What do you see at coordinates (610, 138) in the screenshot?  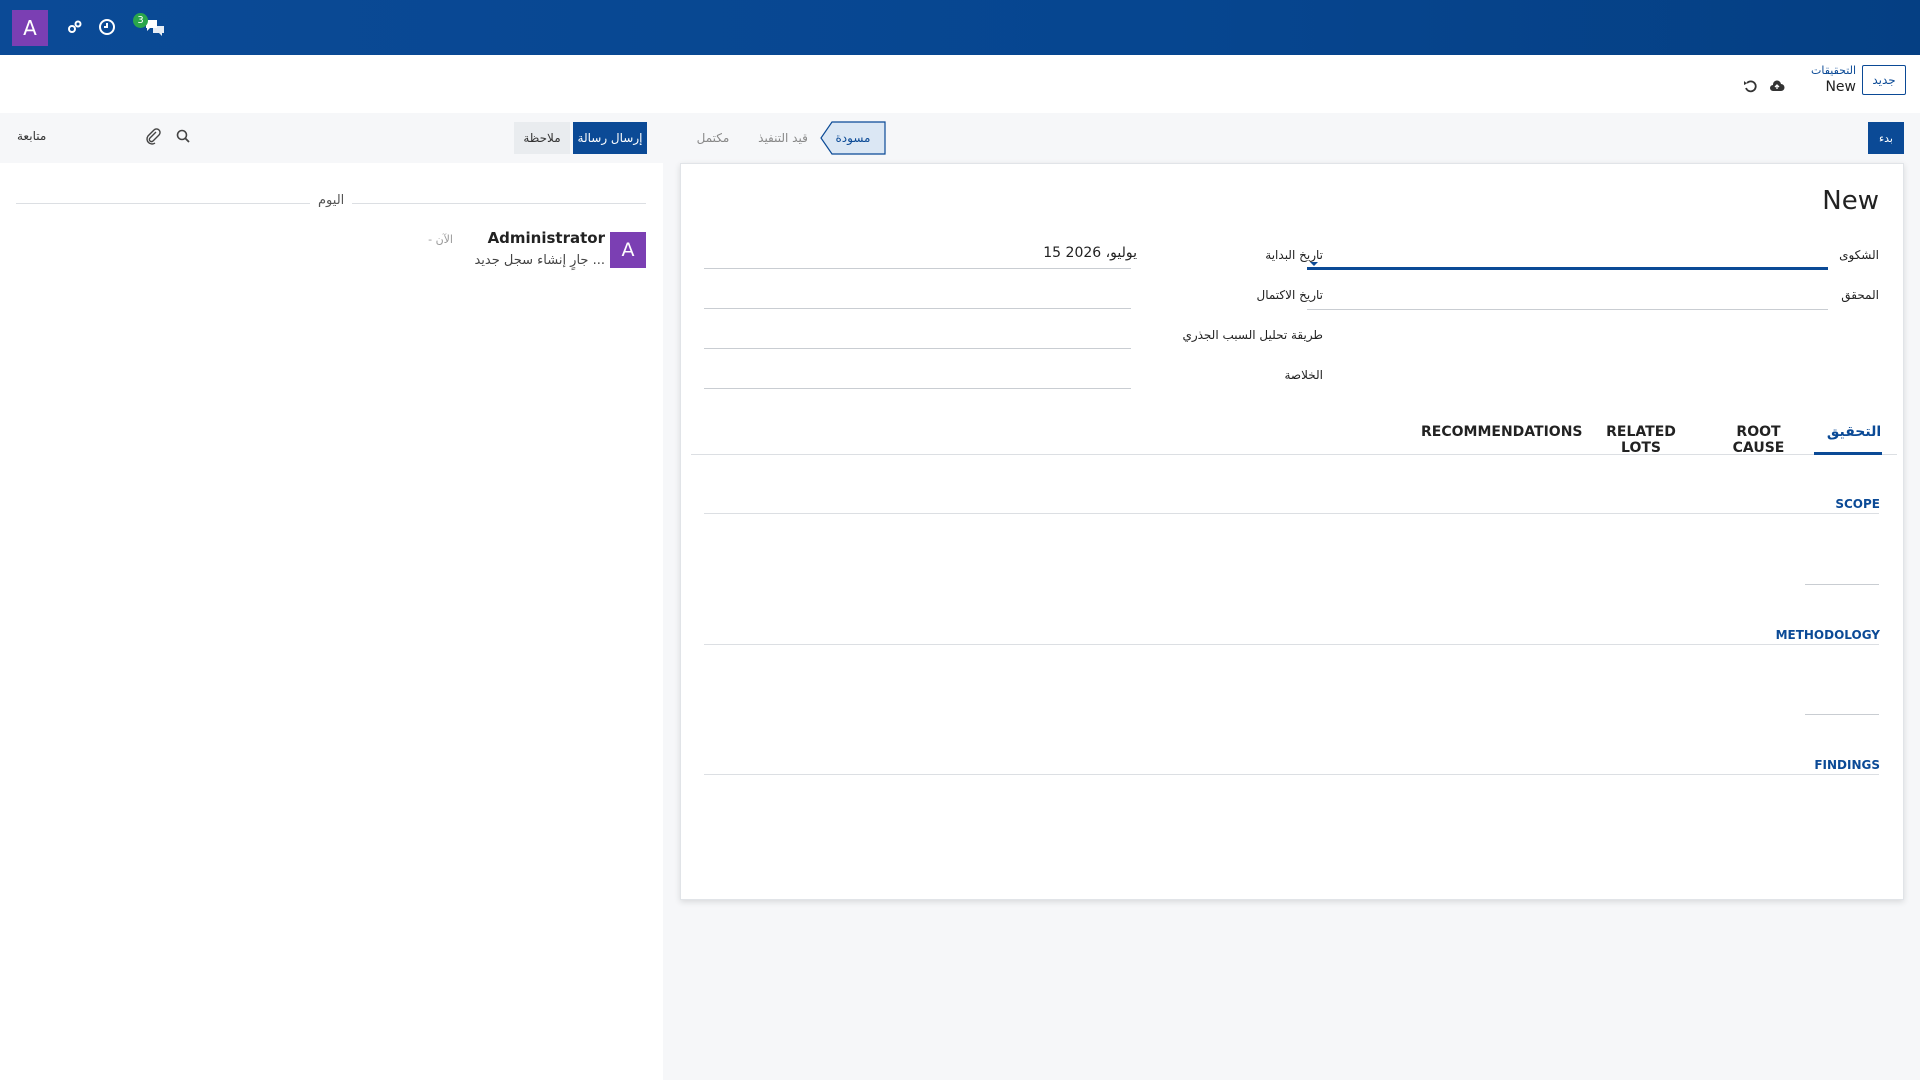 I see `send-message-button: إرسال رسالة` at bounding box center [610, 138].